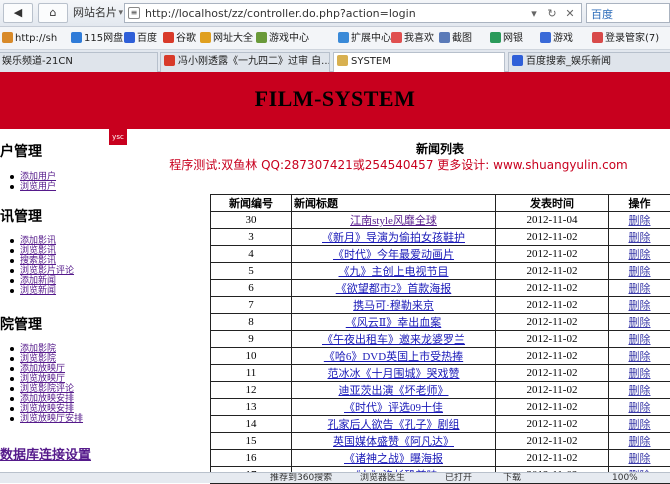 This screenshot has width=670, height=484. Describe the element at coordinates (556, 38) in the screenshot. I see `bookmark-item: 游戏` at that location.